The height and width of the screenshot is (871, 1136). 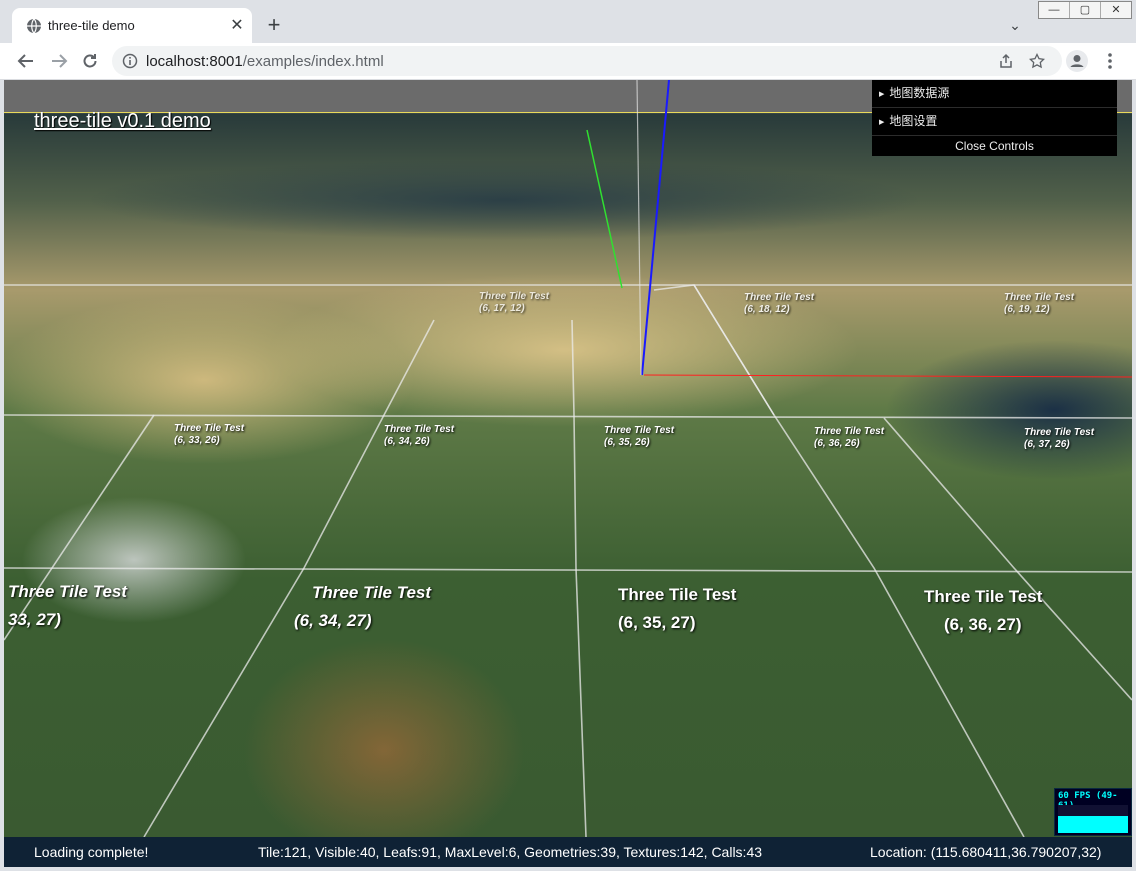 I want to click on browser-tab: three-tile demo ✕, so click(x=132, y=25).